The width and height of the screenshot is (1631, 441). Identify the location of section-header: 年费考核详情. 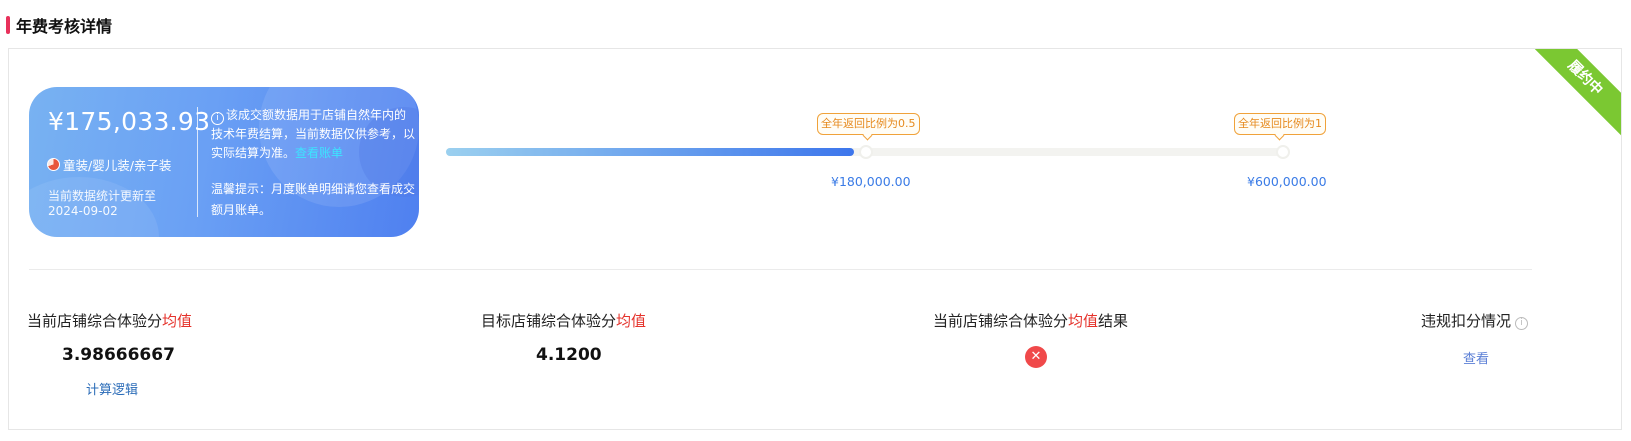
(59, 25).